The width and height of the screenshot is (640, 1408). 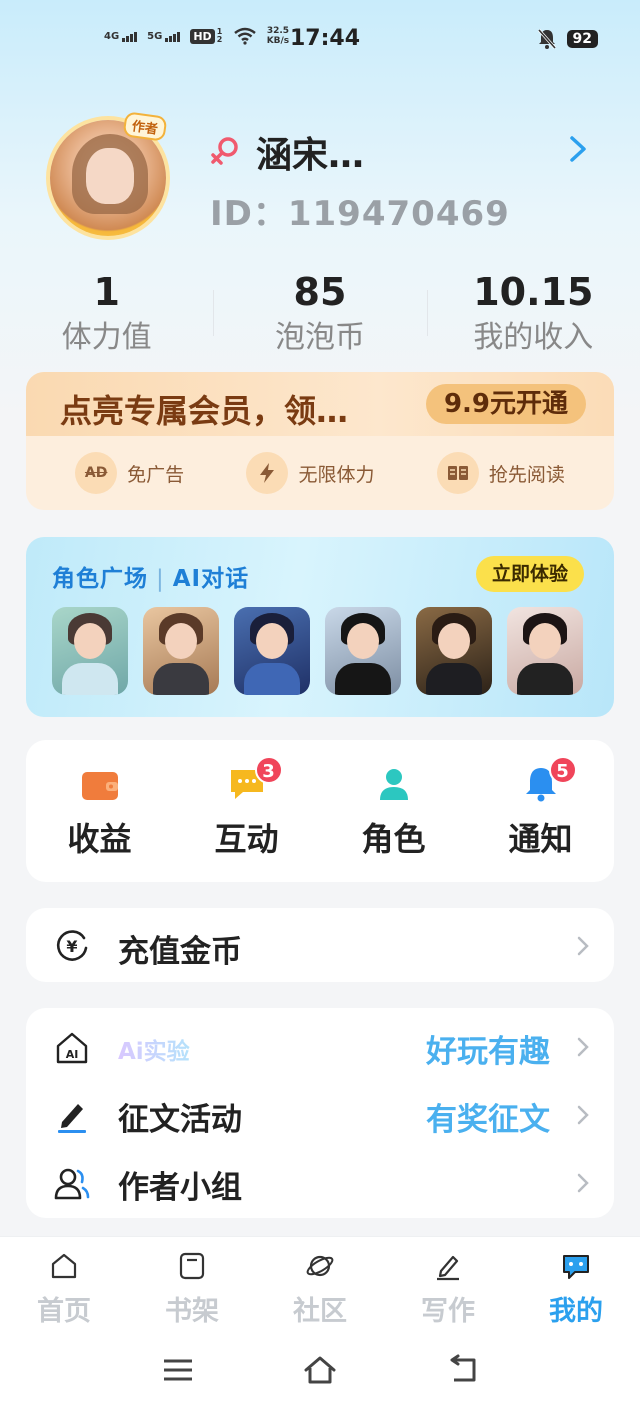 I want to click on hd-indicator: HD 1 2, so click(x=206, y=36).